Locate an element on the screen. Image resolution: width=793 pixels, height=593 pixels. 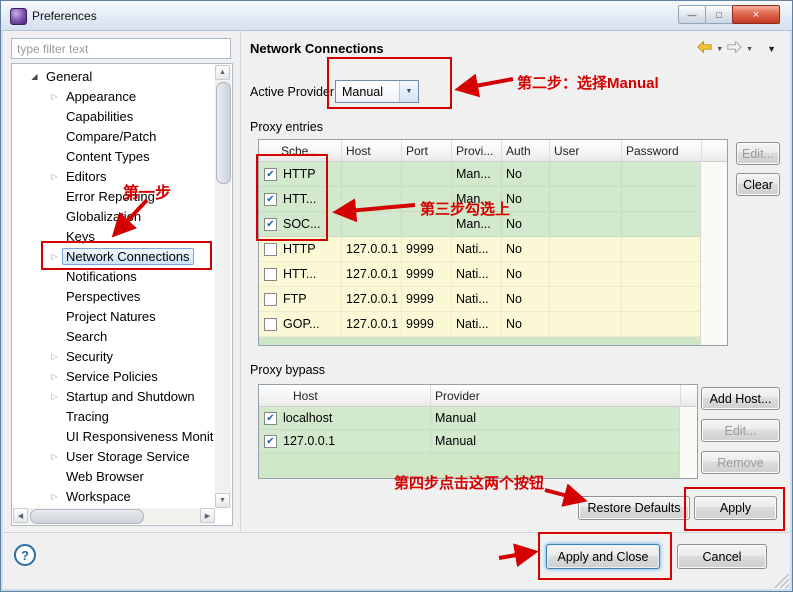
table-row: GOP... 127.0.0.1 9999 Nati... No is located at coordinates (493, 324).